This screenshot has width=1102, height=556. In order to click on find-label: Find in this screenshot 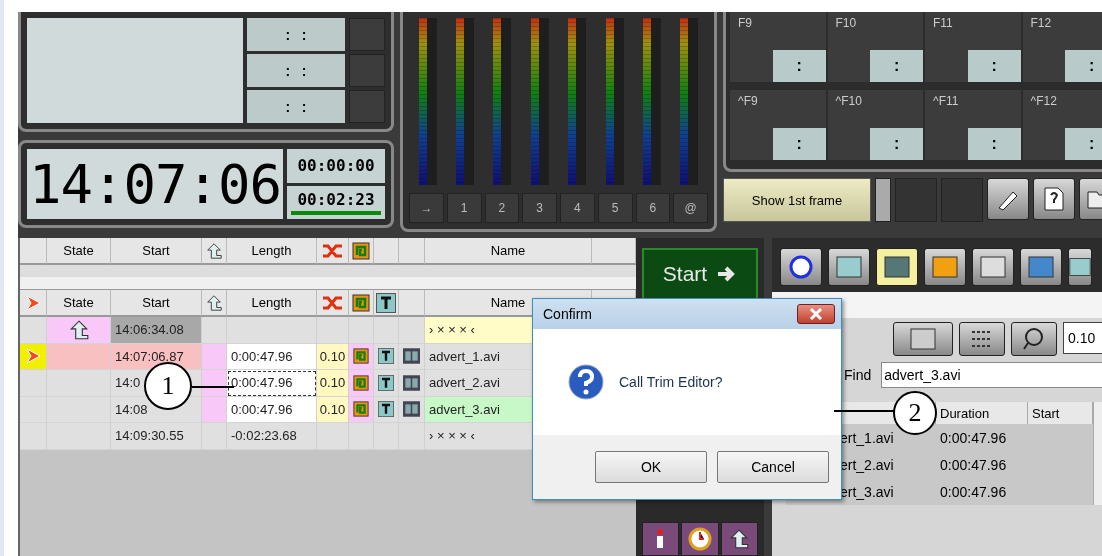, I will do `click(858, 375)`.